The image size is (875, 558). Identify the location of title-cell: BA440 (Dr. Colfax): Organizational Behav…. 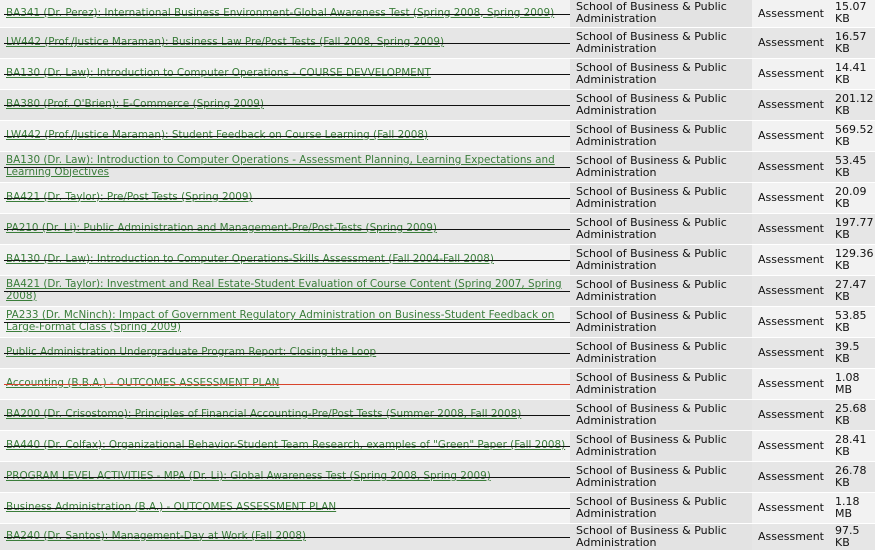
(285, 446).